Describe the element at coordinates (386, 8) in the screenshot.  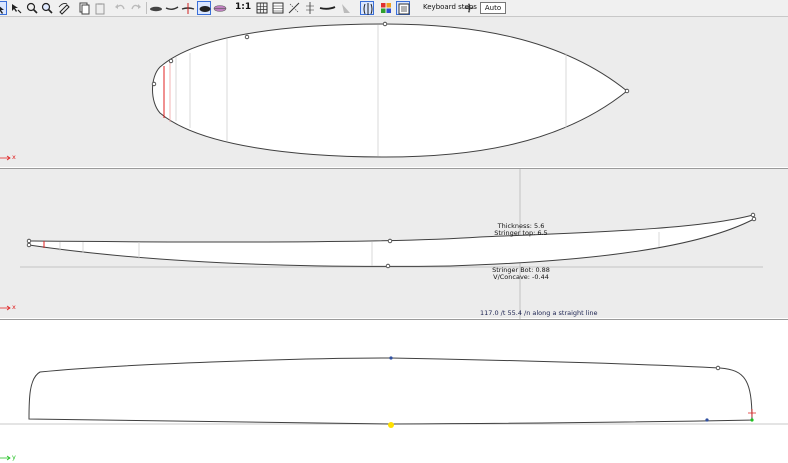
I see `color-icon` at that location.